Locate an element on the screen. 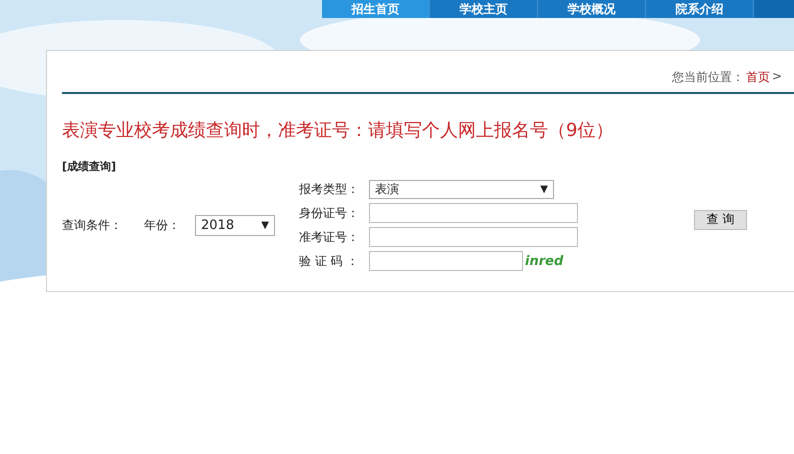 This screenshot has height=454, width=794. type-select: 表演 ▼ is located at coordinates (461, 189).